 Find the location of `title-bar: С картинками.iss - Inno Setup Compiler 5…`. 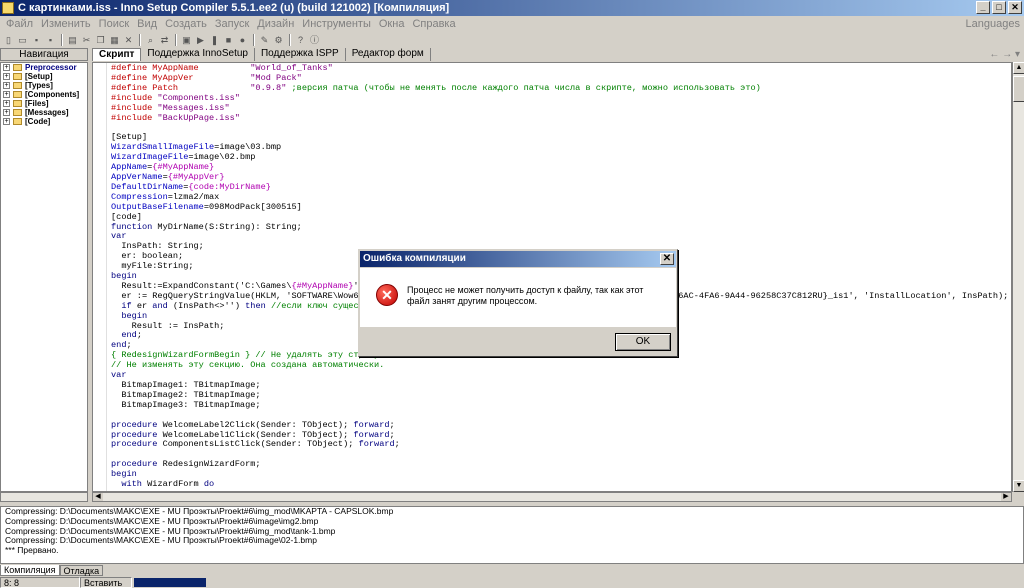

title-bar: С картинками.iss - Inno Setup Compiler 5… is located at coordinates (512, 8).